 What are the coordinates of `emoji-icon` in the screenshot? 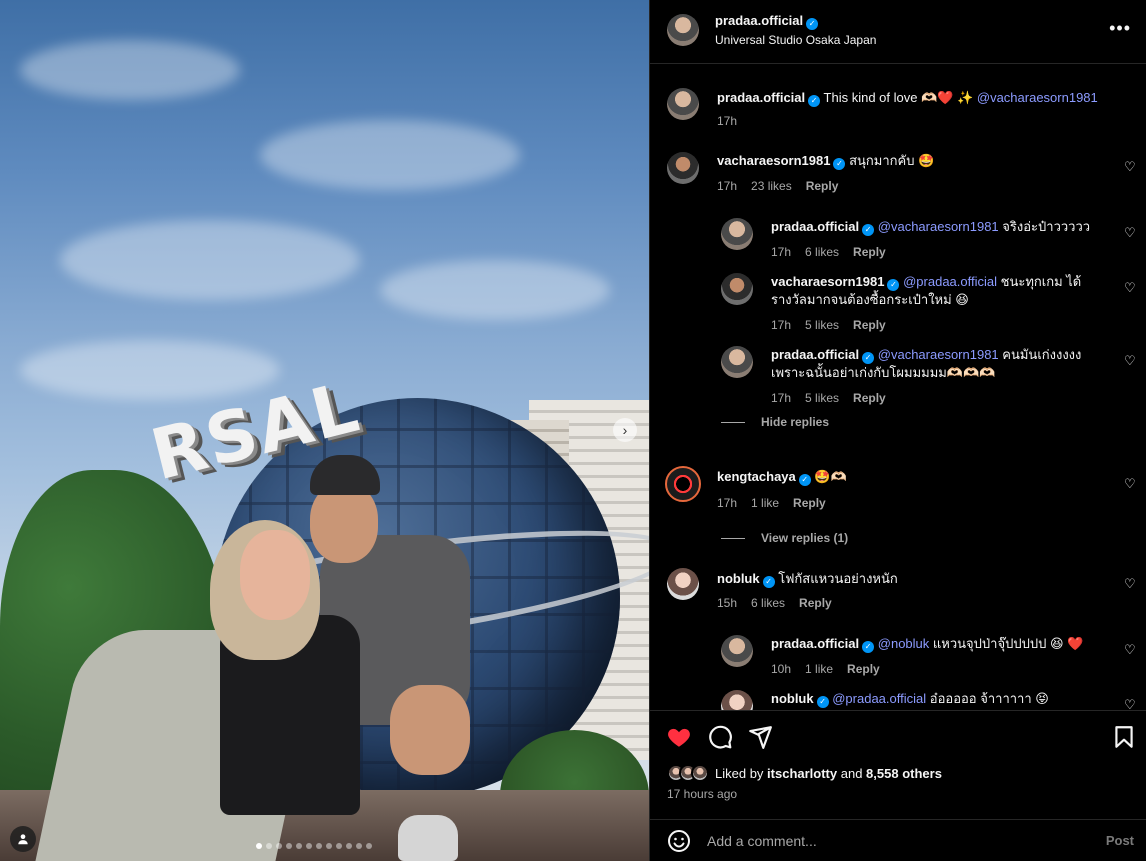 It's located at (679, 841).